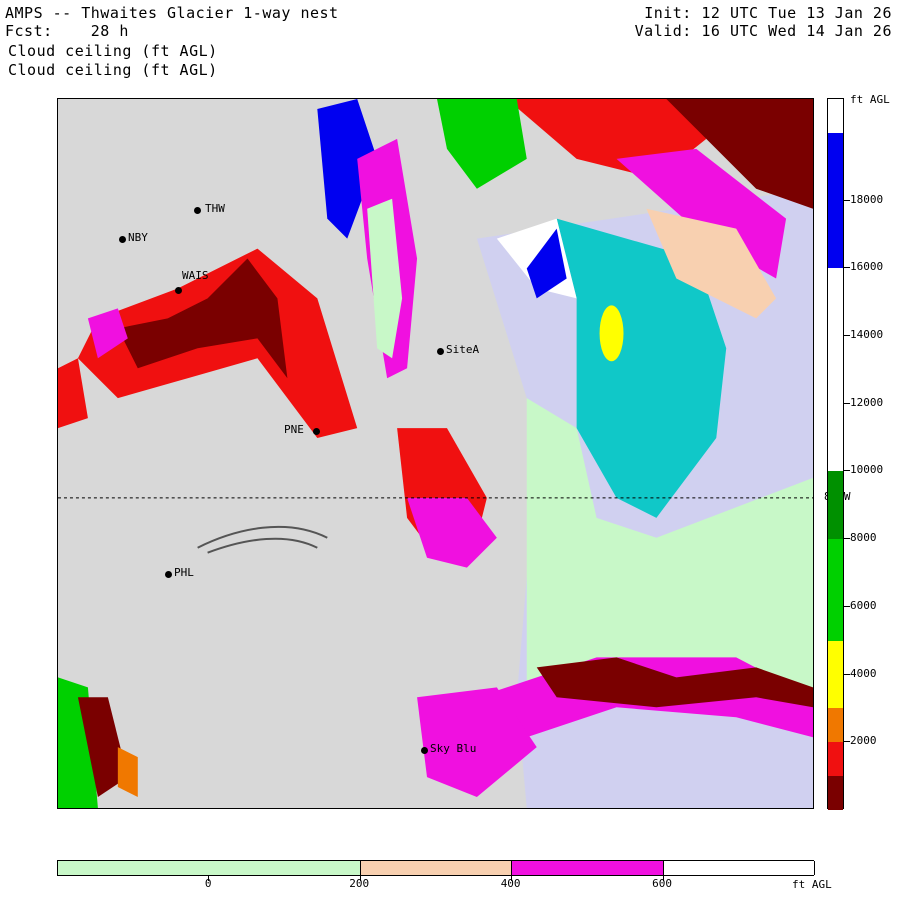 The image size is (900, 900). What do you see at coordinates (662, 883) in the screenshot?
I see `colorbar-tick-label: 600` at bounding box center [662, 883].